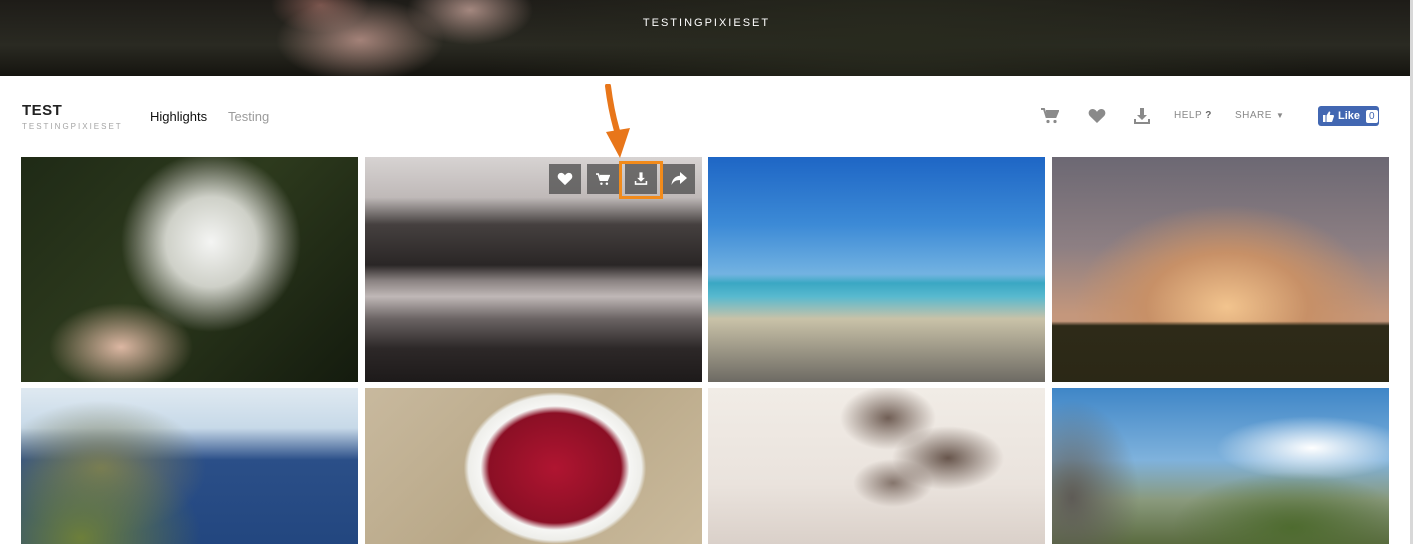 This screenshot has height=544, width=1413. What do you see at coordinates (617, 121) in the screenshot?
I see `annotation-arrow-icon` at bounding box center [617, 121].